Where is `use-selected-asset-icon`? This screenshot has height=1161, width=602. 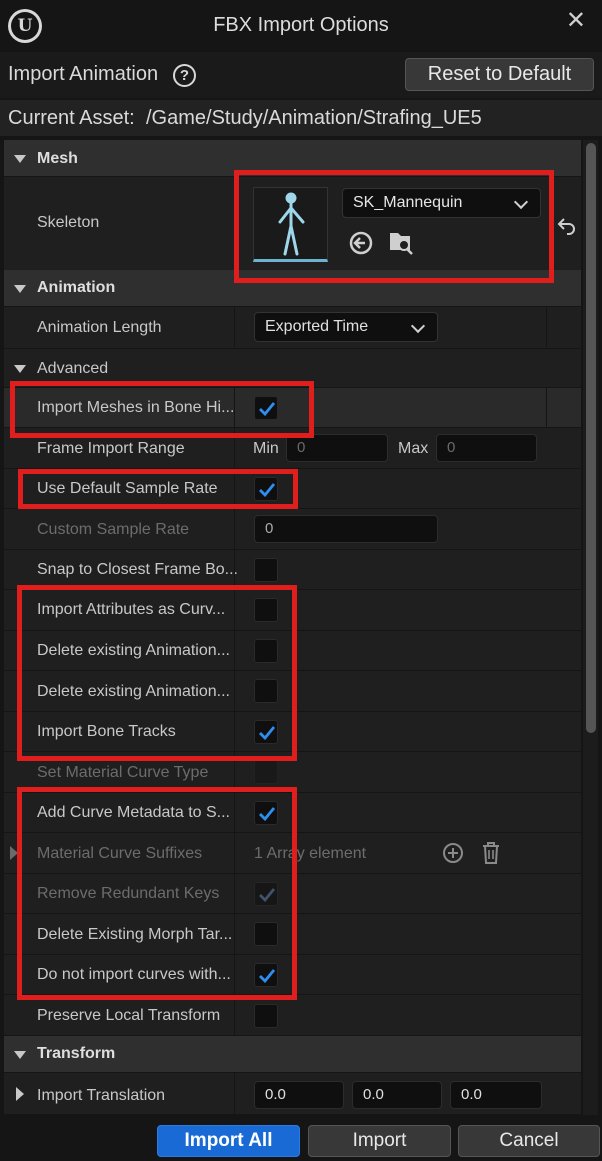 use-selected-asset-icon is located at coordinates (361, 243).